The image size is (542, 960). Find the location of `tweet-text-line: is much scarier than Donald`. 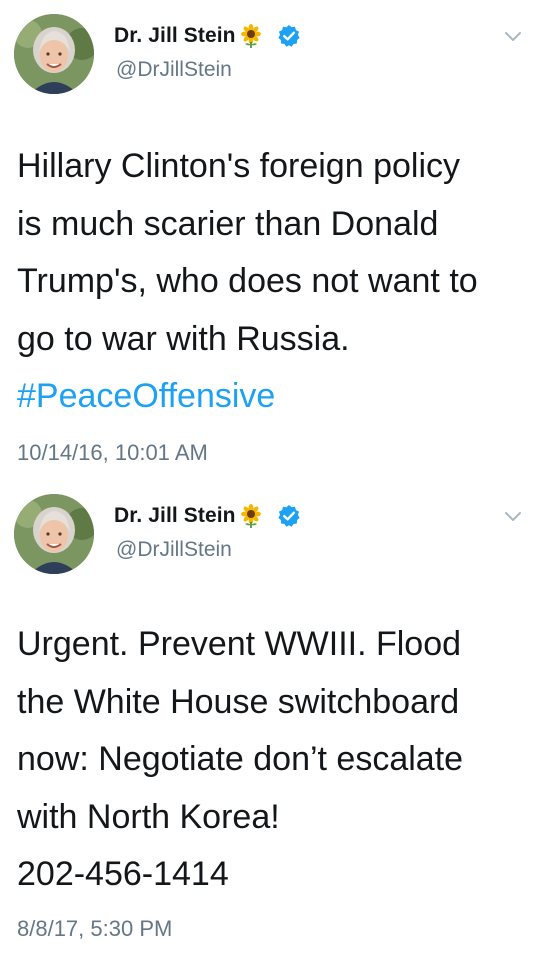

tweet-text-line: is much scarier than Donald is located at coordinates (228, 223).